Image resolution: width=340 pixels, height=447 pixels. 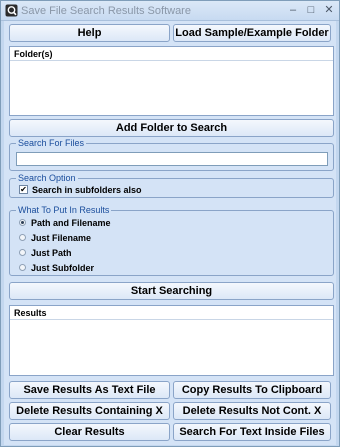 I want to click on radio-just-filename, so click(x=22, y=237).